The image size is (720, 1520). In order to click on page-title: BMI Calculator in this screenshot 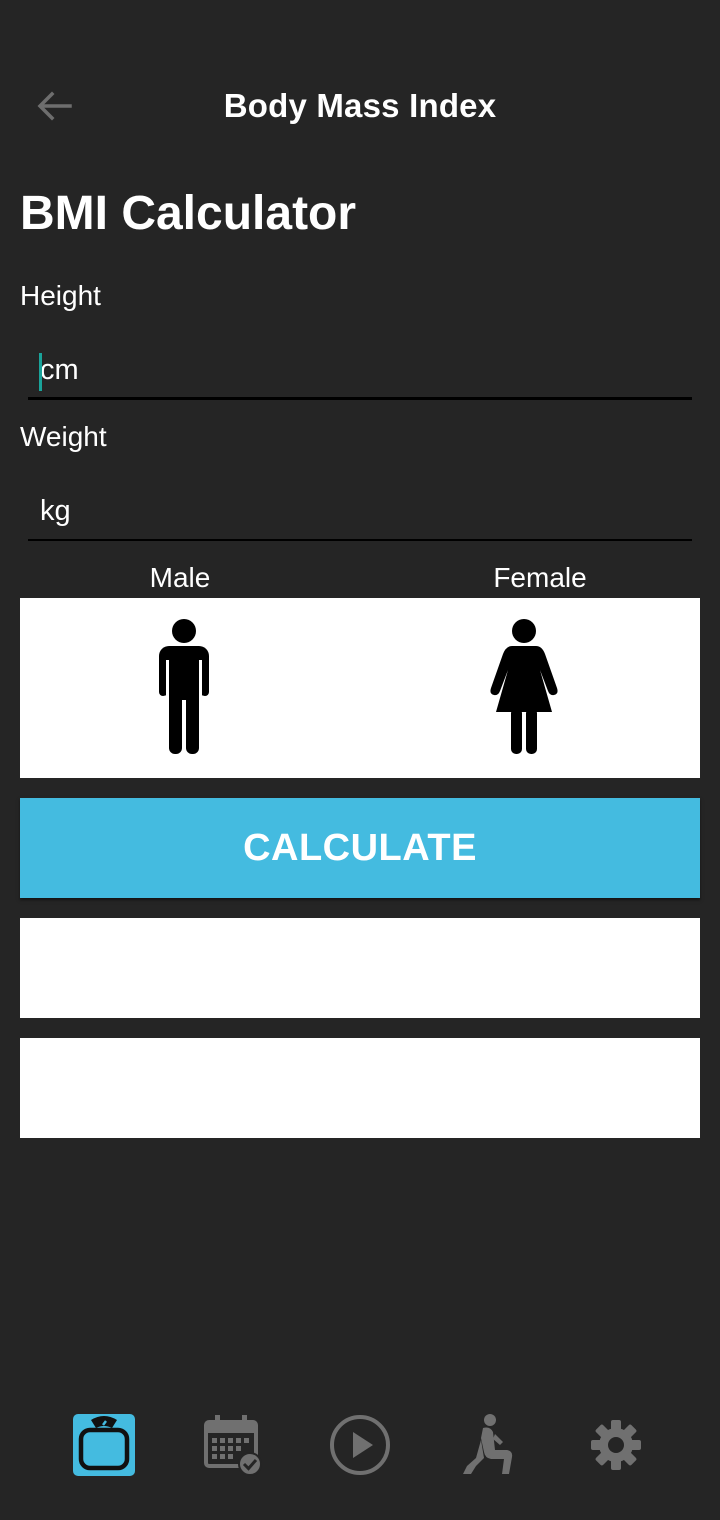, I will do `click(188, 213)`.